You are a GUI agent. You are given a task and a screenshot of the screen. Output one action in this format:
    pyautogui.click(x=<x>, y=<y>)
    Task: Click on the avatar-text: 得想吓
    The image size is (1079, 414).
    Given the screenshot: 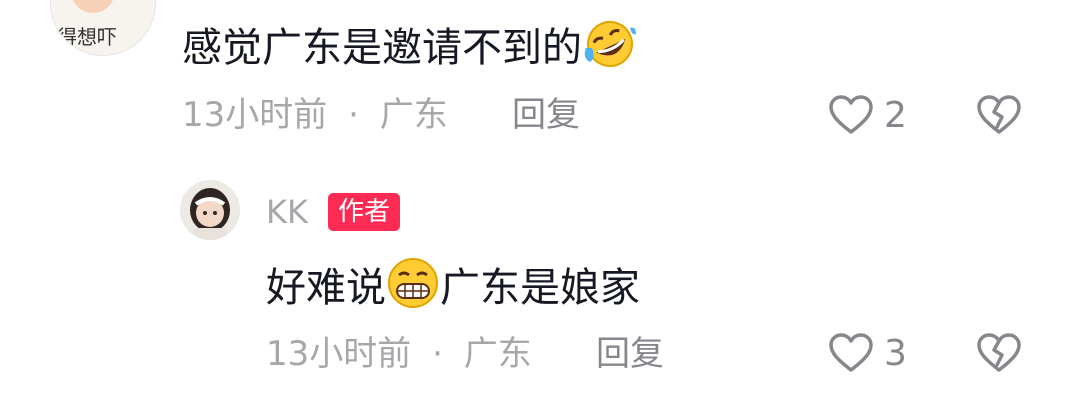 What is the action you would take?
    pyautogui.click(x=87, y=37)
    